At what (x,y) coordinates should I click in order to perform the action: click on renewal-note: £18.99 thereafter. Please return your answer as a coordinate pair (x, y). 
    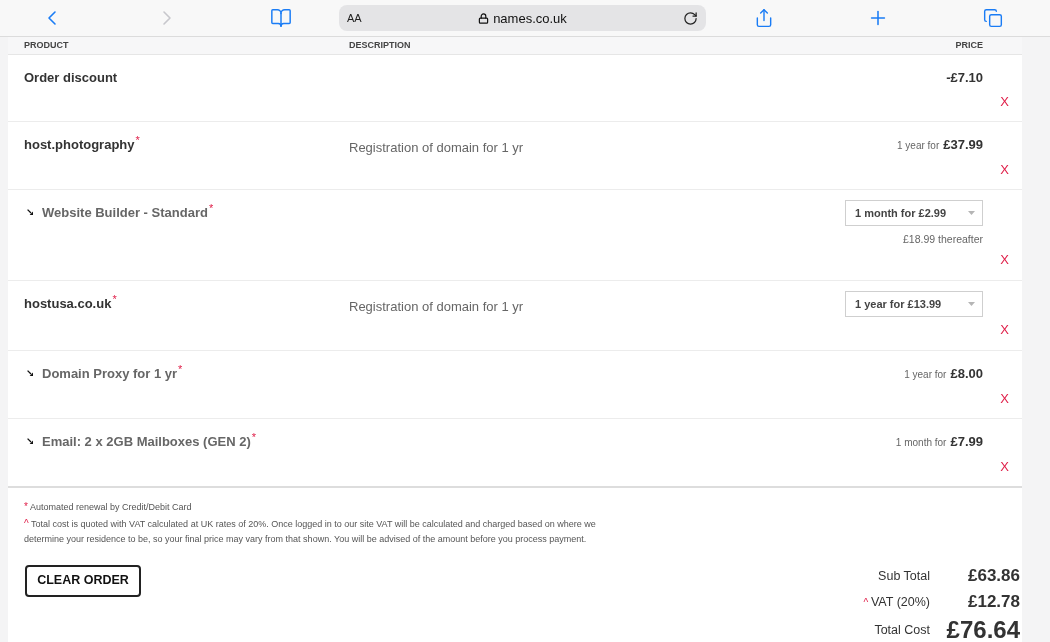
    Looking at the image, I should click on (943, 239).